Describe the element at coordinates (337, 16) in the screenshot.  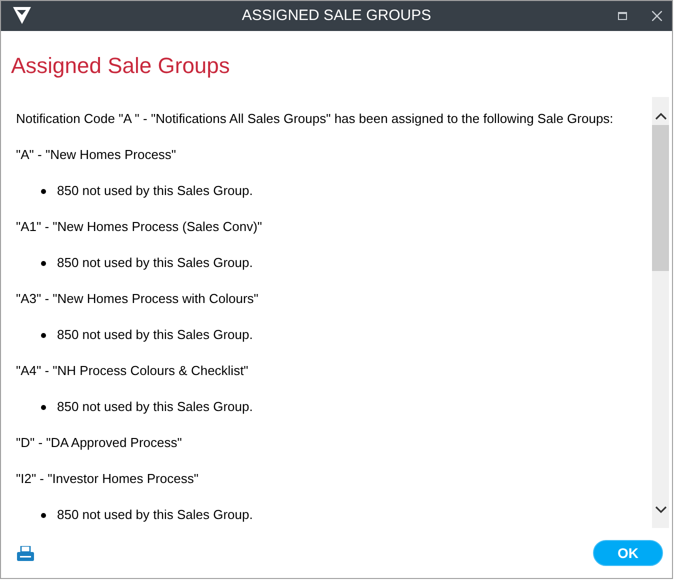
I see `window-title: ASSIGNED SALE GROUPS` at that location.